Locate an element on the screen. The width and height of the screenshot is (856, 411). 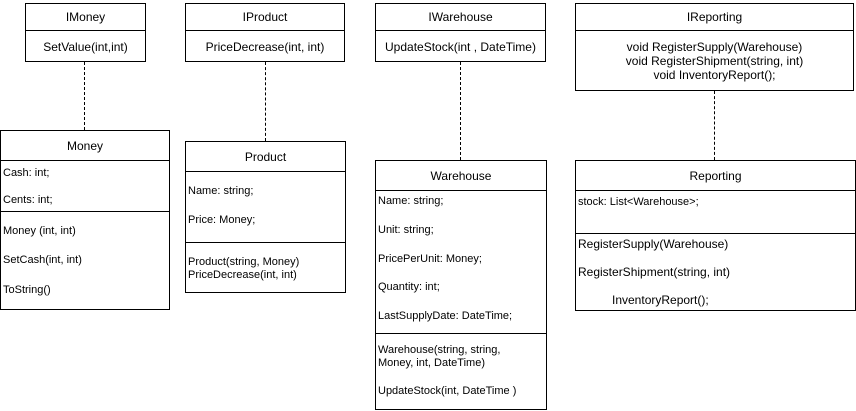
warehouse-field: Unit: string; is located at coordinates (406, 230).